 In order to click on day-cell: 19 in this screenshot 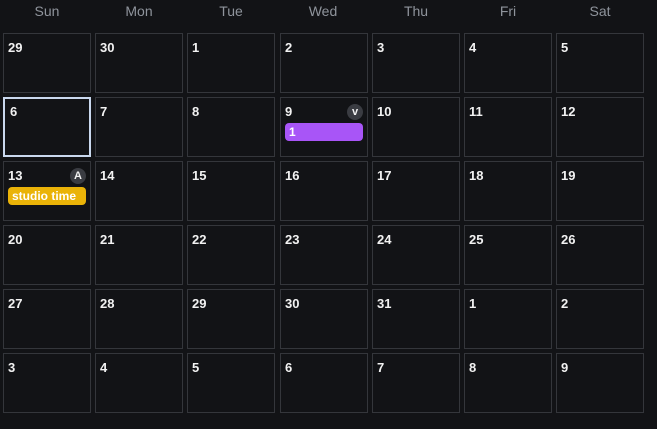, I will do `click(600, 191)`.